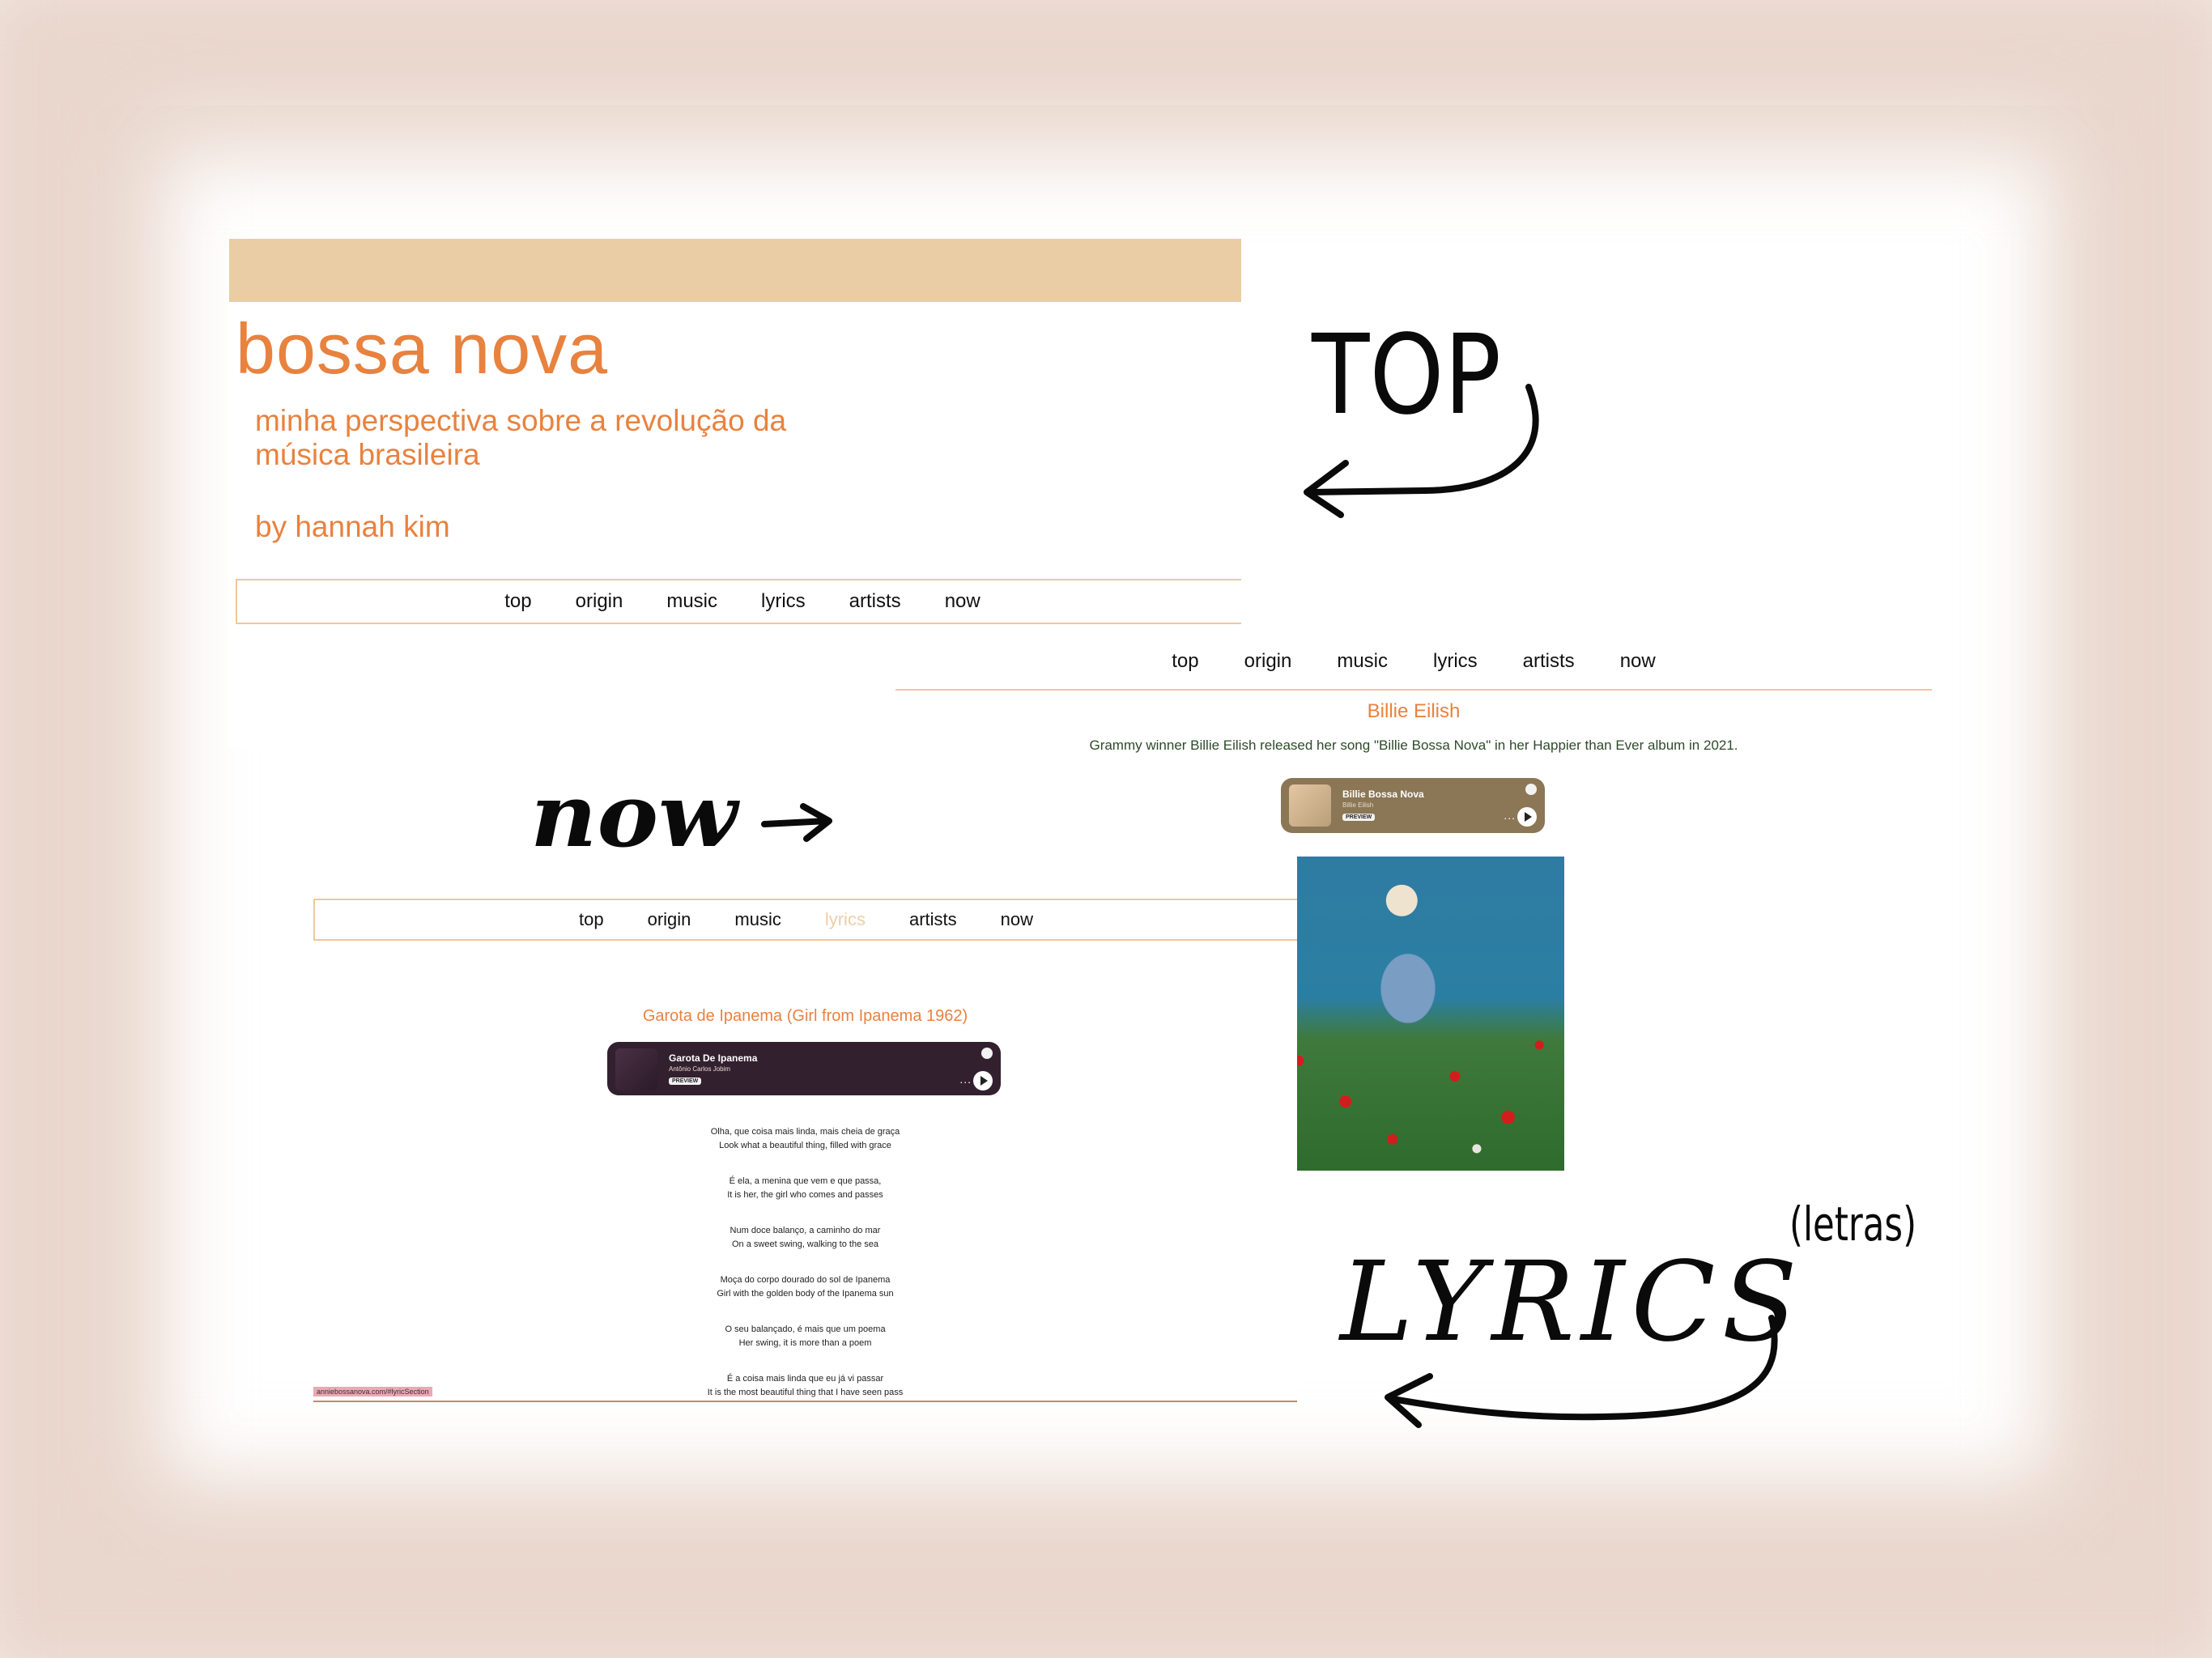 The image size is (2212, 1658). Describe the element at coordinates (797, 822) in the screenshot. I see `now-arrow-icon` at that location.